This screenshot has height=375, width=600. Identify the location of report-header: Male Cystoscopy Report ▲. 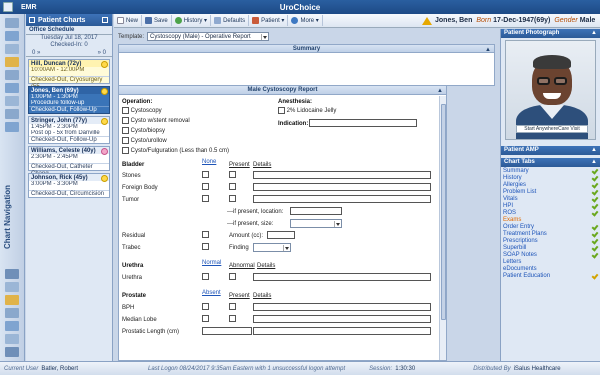
(282, 90).